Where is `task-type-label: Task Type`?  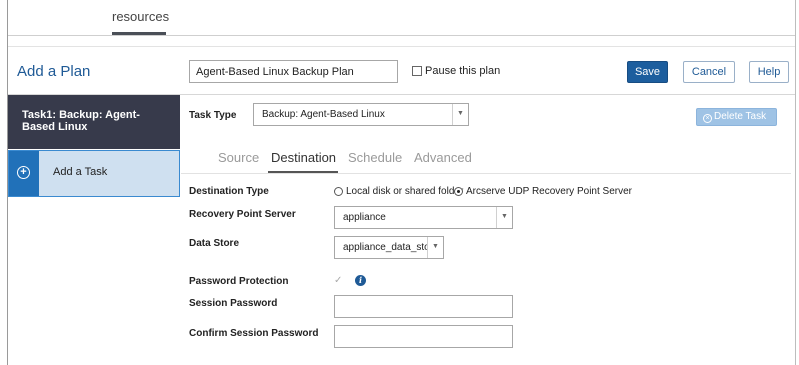
task-type-label: Task Type is located at coordinates (213, 115).